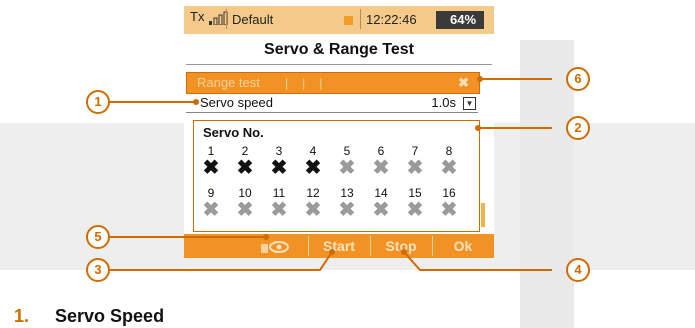 The image size is (695, 328). I want to click on callout-3: 3, so click(98, 270).